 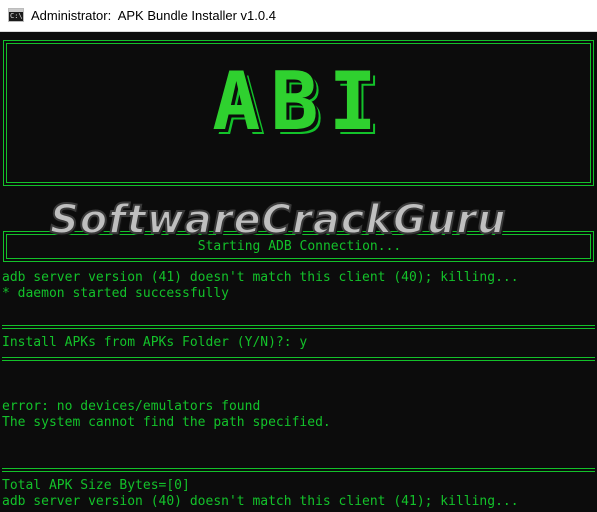 What do you see at coordinates (155, 342) in the screenshot?
I see `install-prompt: Install APKs from APKs Folder (Y/N)?: y` at bounding box center [155, 342].